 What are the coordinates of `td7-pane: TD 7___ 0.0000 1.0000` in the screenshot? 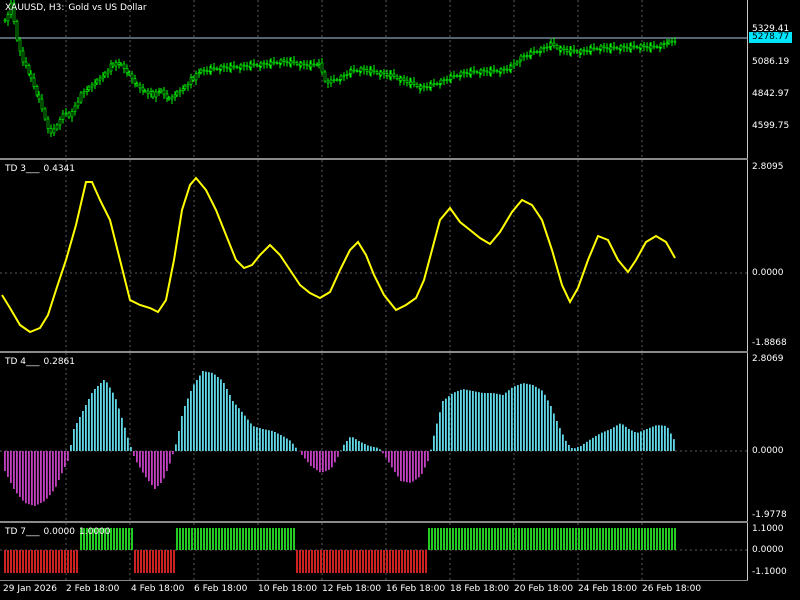 It's located at (374, 551).